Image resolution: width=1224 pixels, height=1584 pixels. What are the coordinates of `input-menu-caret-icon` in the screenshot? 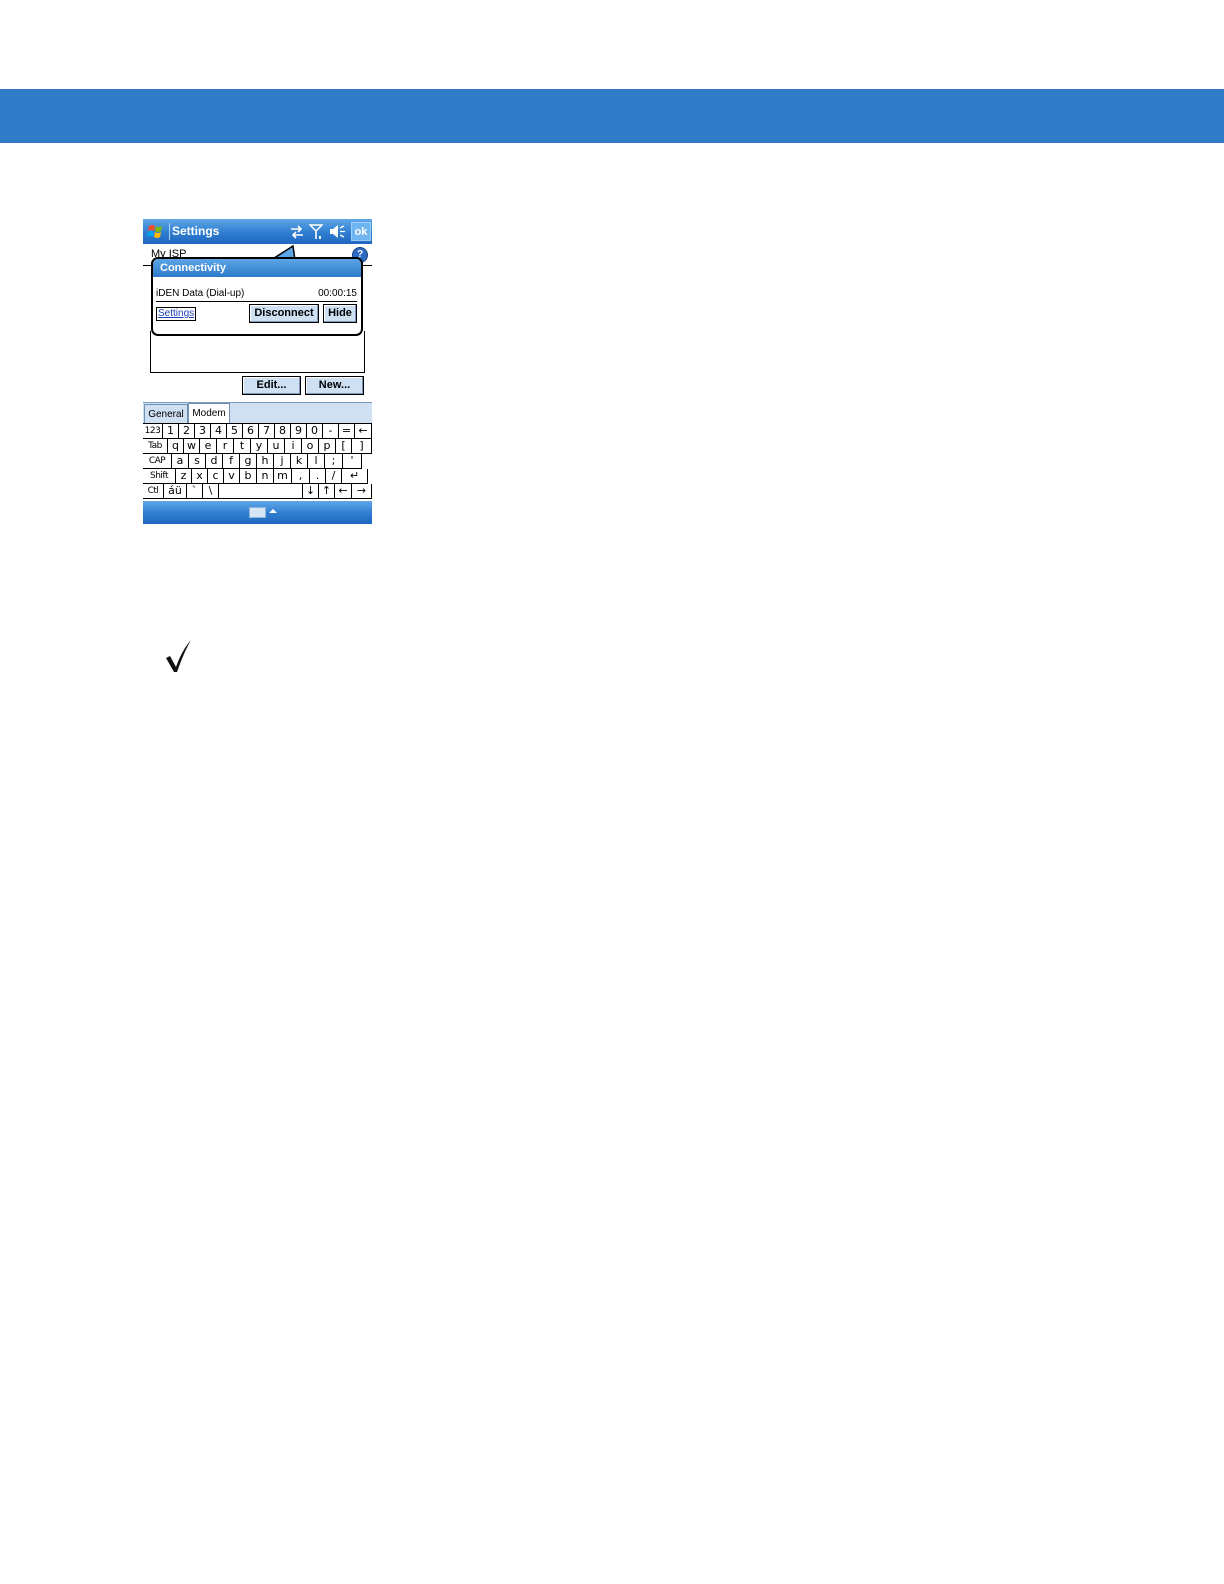 It's located at (273, 511).